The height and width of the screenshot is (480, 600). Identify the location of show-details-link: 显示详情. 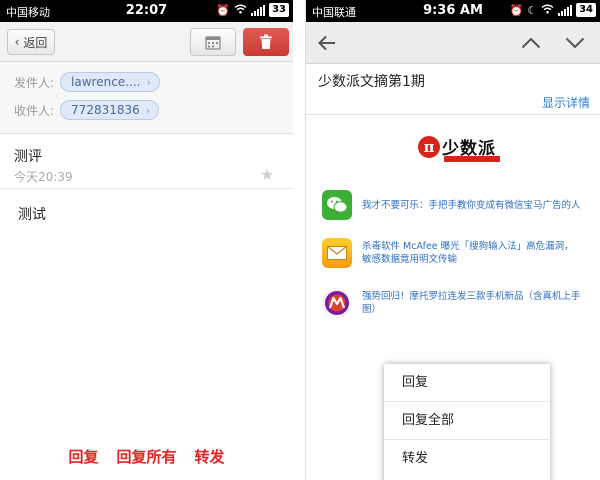
(566, 102).